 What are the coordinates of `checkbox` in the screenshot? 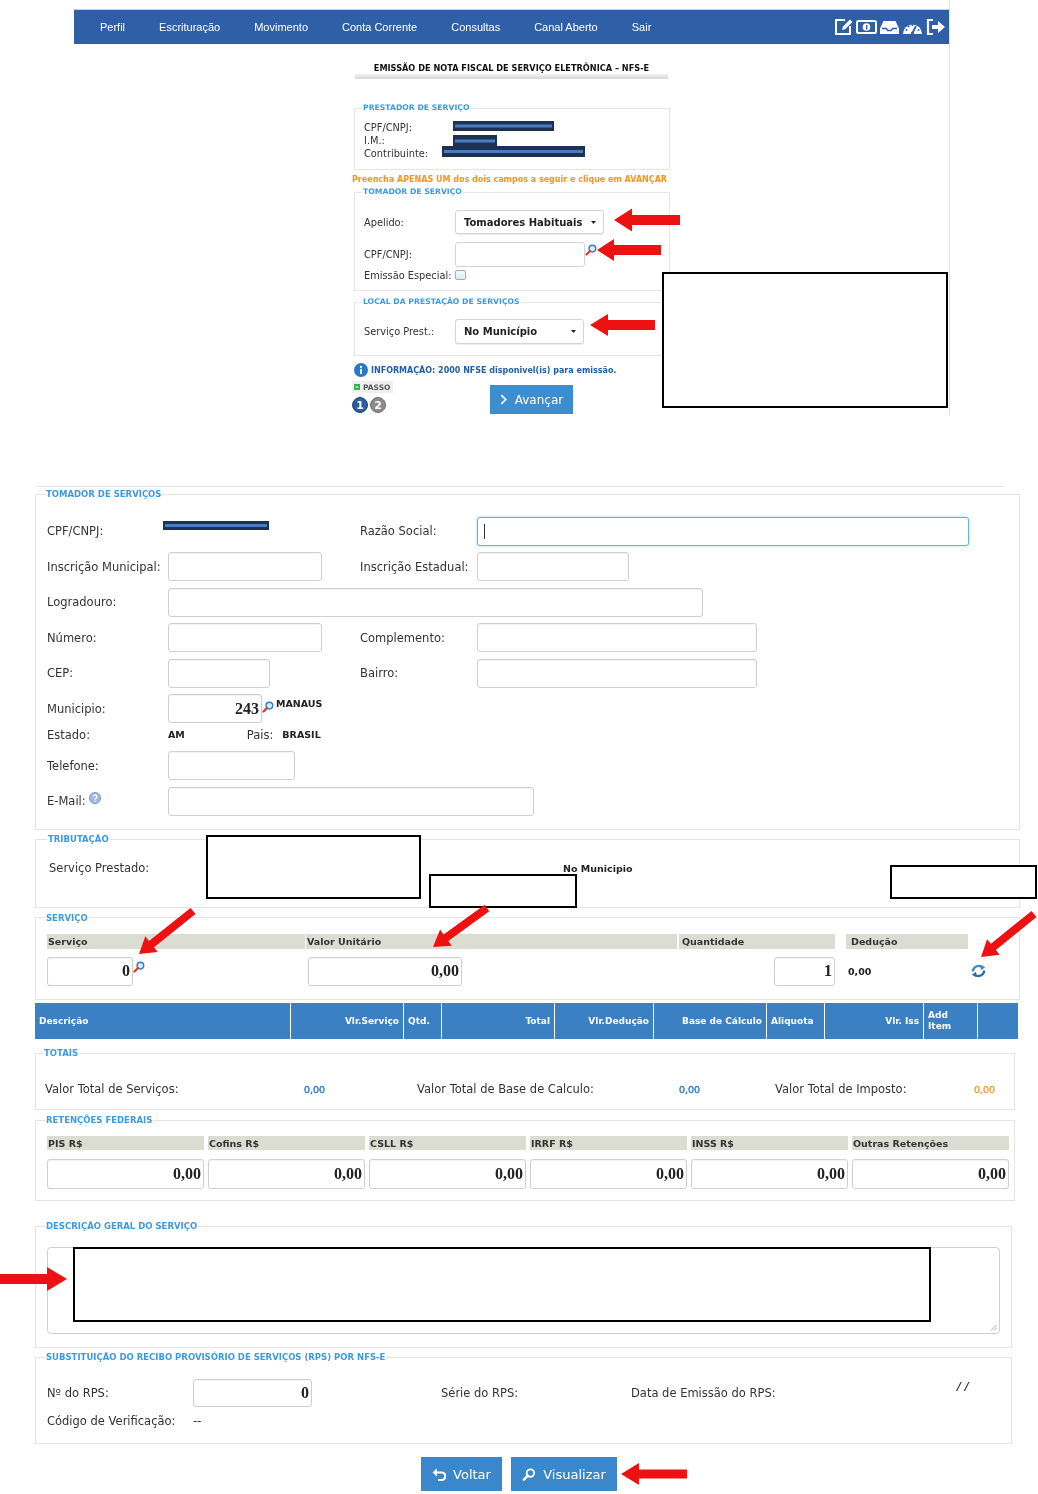 It's located at (460, 275).